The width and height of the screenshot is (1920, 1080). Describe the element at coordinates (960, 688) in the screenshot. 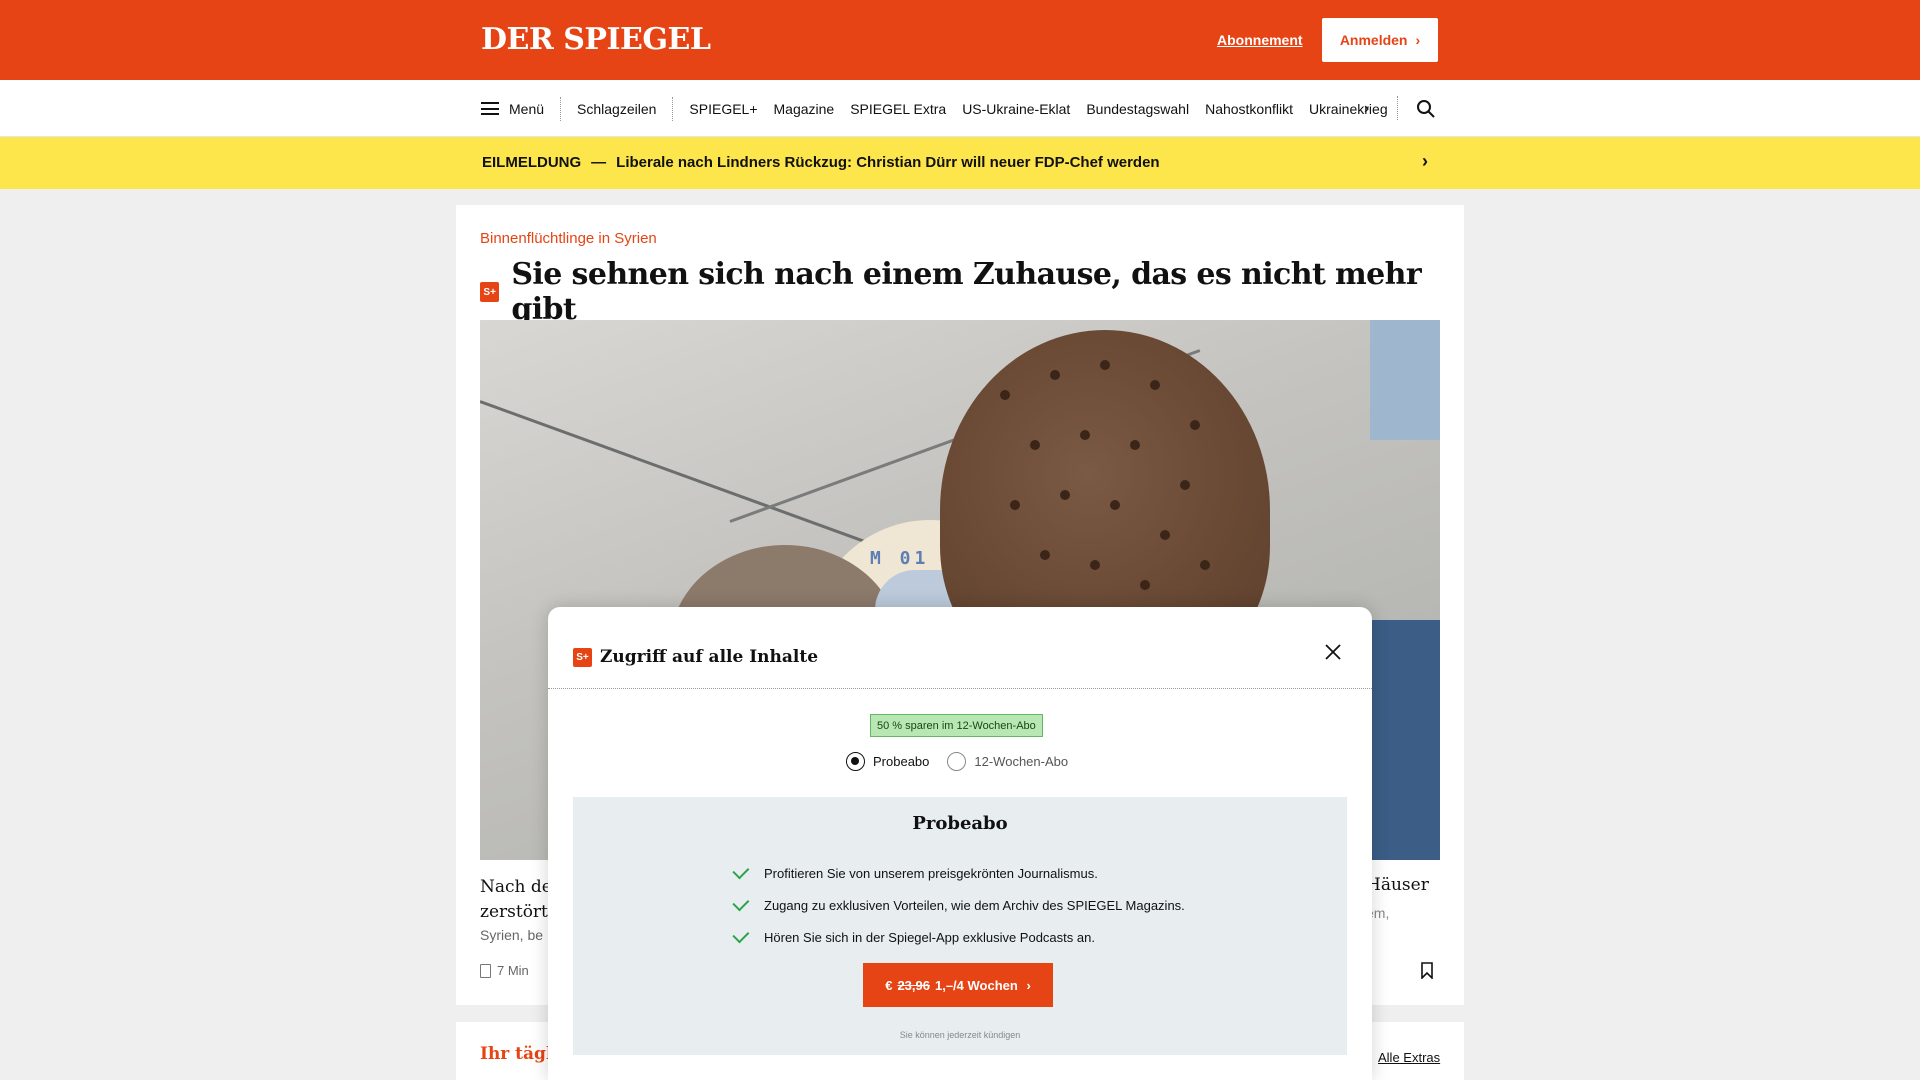

I see `modal-divider` at that location.